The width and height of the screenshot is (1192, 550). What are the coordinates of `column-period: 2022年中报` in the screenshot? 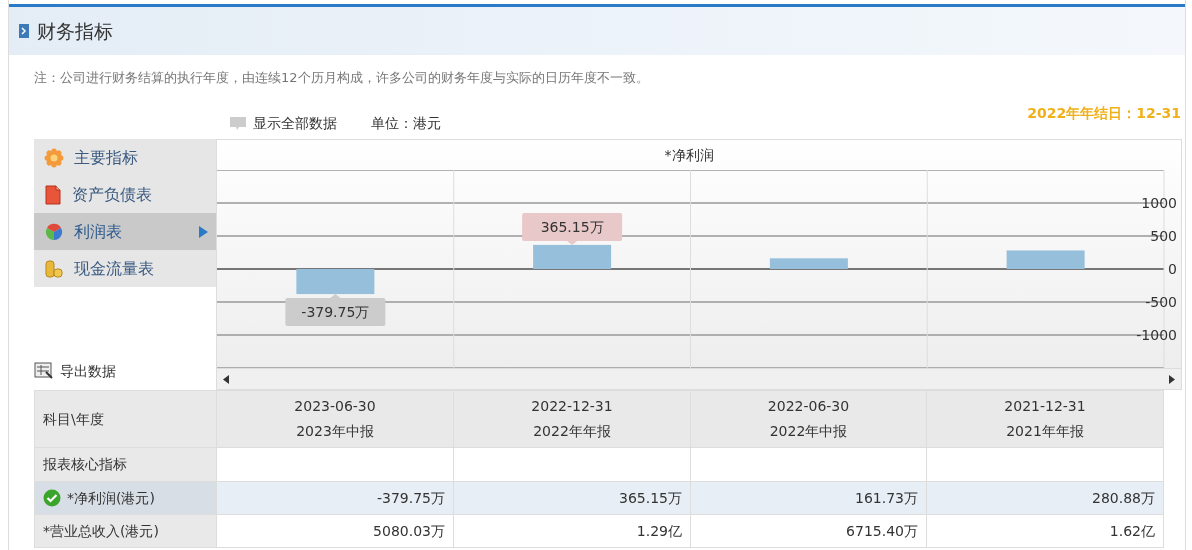 It's located at (808, 431).